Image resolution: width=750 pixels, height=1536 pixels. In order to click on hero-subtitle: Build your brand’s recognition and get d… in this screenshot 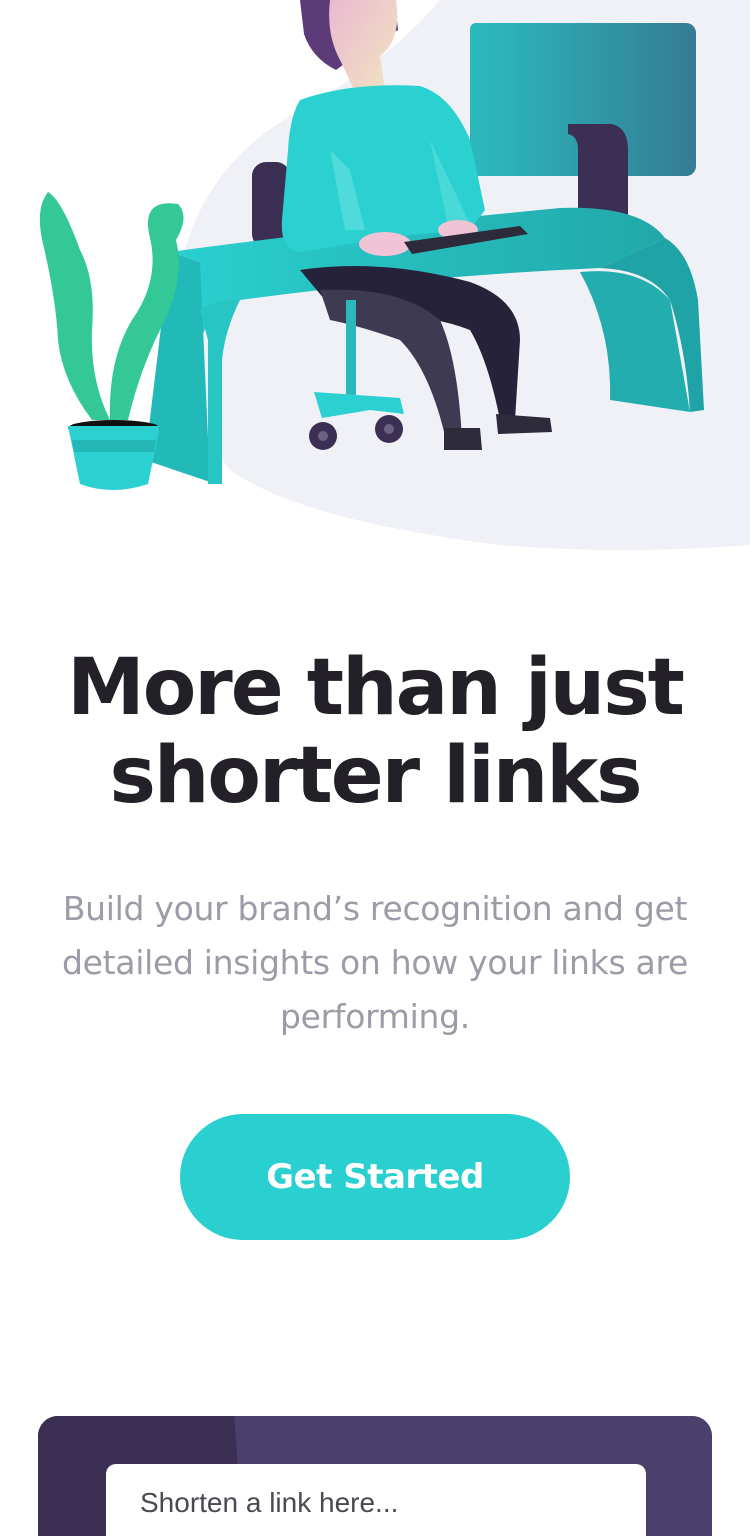, I will do `click(375, 962)`.